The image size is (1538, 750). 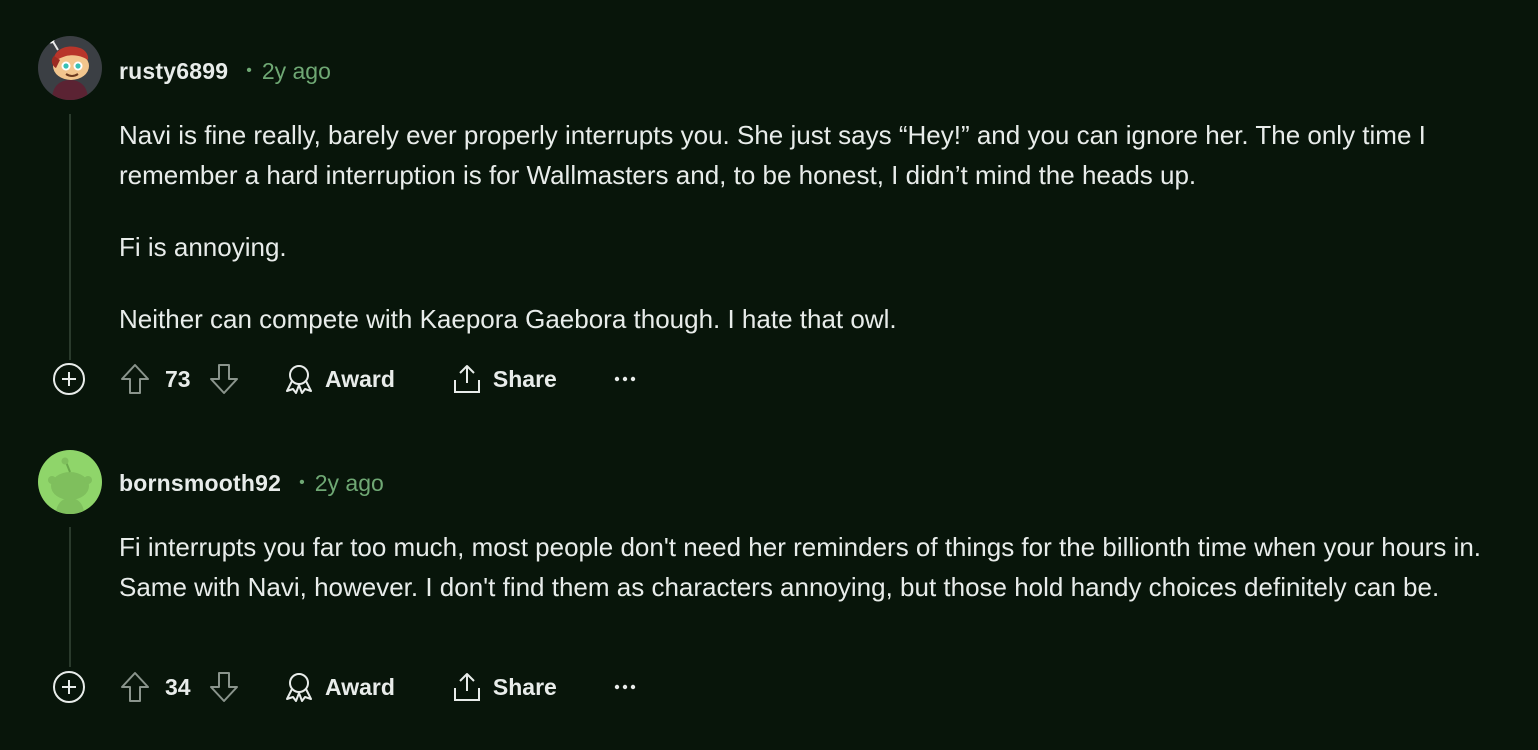 What do you see at coordinates (173, 71) in the screenshot?
I see `username: rusty6899` at bounding box center [173, 71].